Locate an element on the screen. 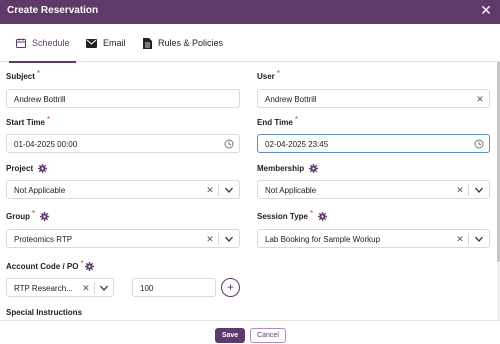 Image resolution: width=500 pixels, height=344 pixels. project-select: Not Applicable ✕ is located at coordinates (123, 189).